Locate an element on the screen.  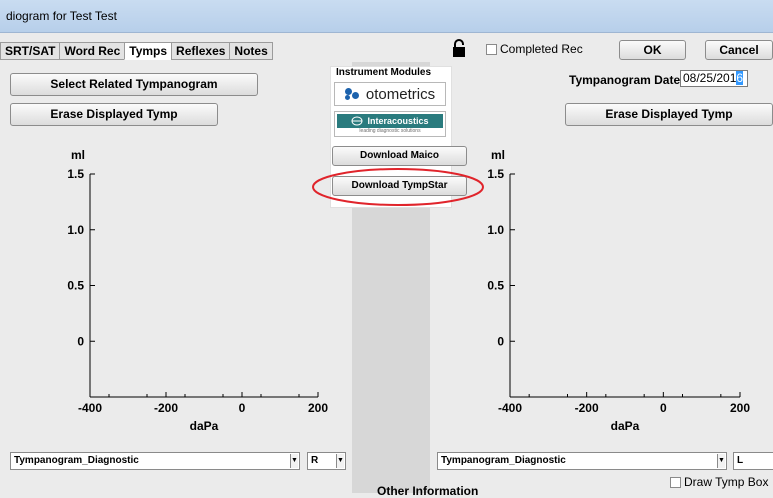
left-chart-ylabel: ml is located at coordinates (78, 155).